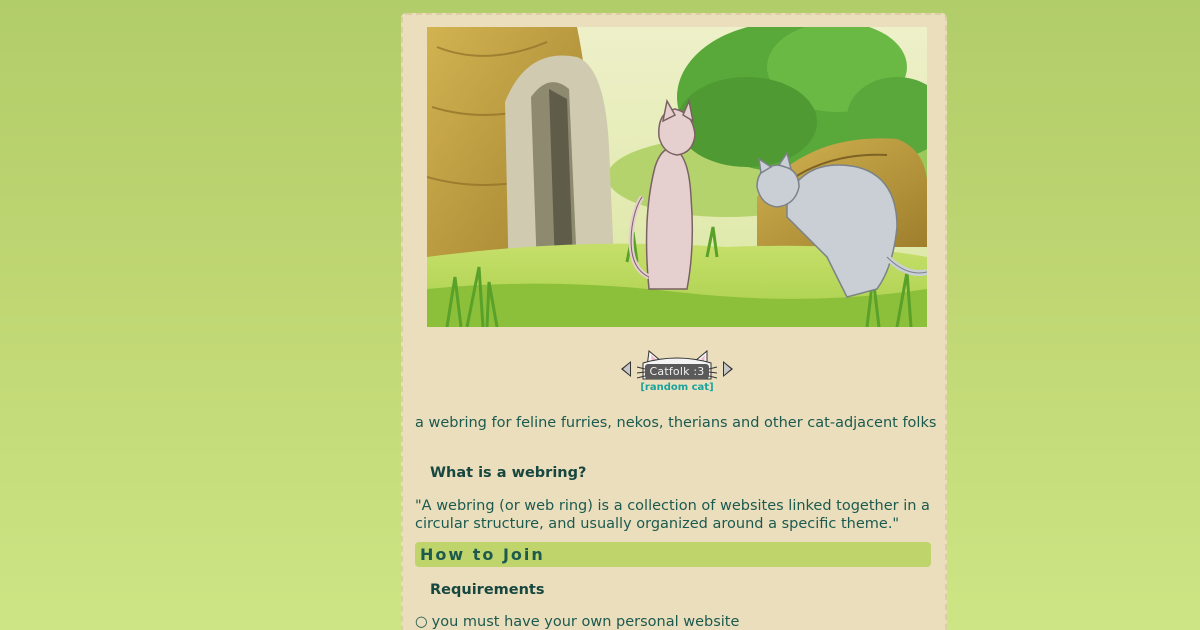 This screenshot has width=1200, height=630. Describe the element at coordinates (487, 590) in the screenshot. I see `requirements-heading: Requirements` at that location.